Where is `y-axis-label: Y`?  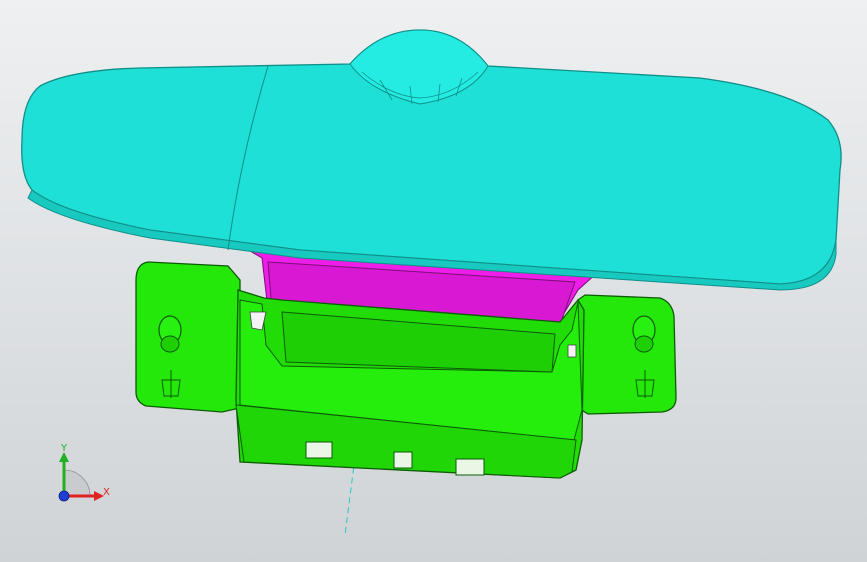 y-axis-label: Y is located at coordinates (64, 448).